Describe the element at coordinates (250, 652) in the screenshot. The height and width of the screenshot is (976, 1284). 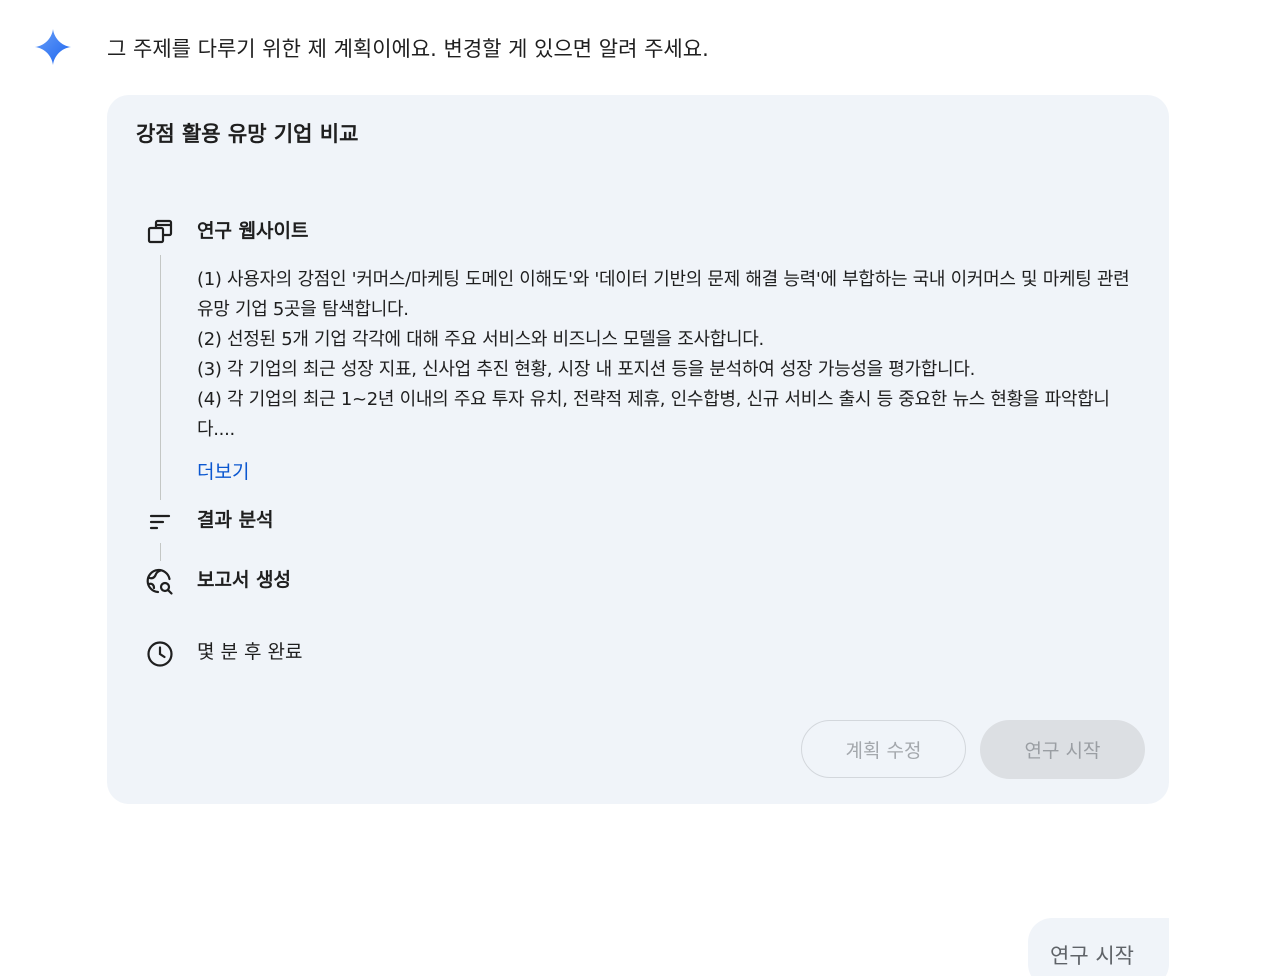
I see `eta-label: 몇 분 후 완료` at that location.